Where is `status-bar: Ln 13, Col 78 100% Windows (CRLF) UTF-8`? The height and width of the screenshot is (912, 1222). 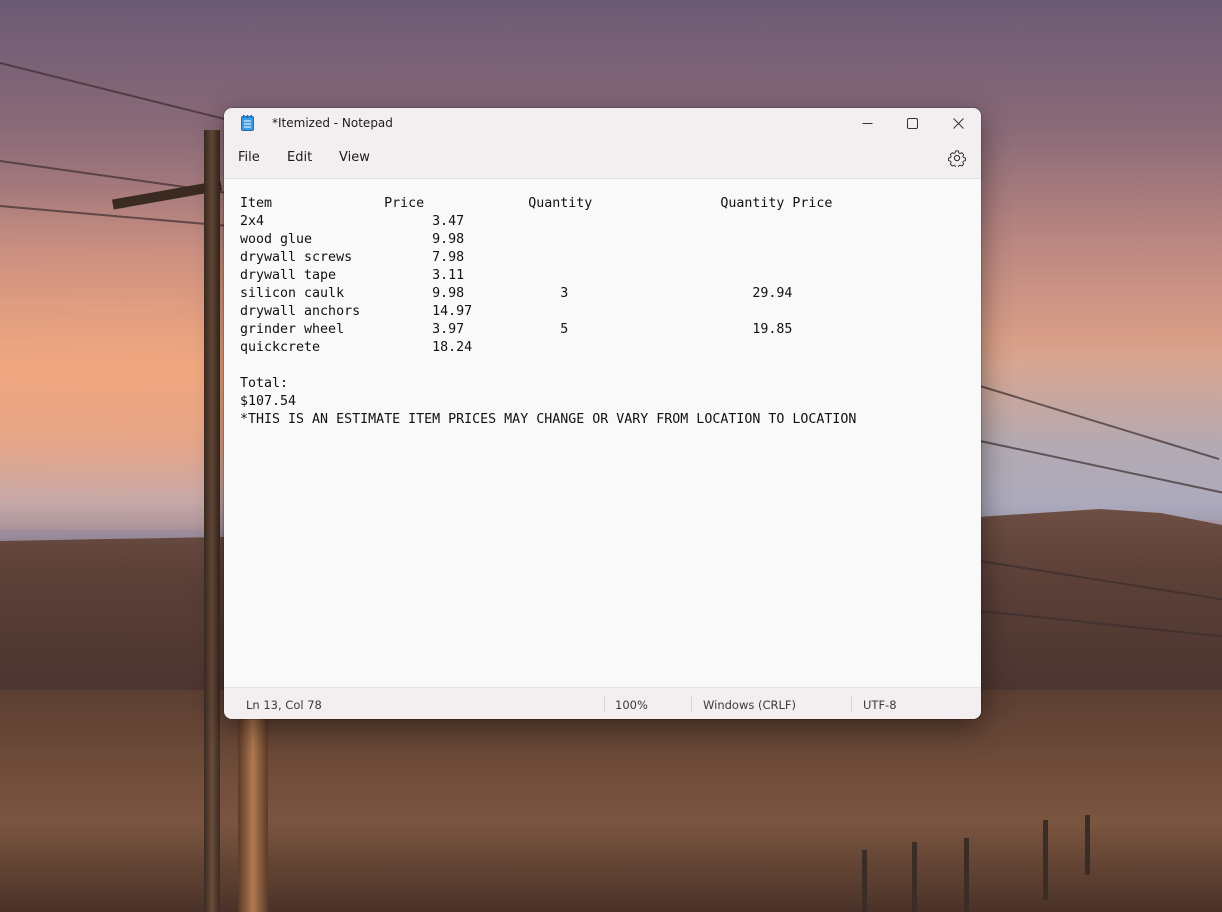 status-bar: Ln 13, Col 78 100% Windows (CRLF) UTF-8 is located at coordinates (602, 703).